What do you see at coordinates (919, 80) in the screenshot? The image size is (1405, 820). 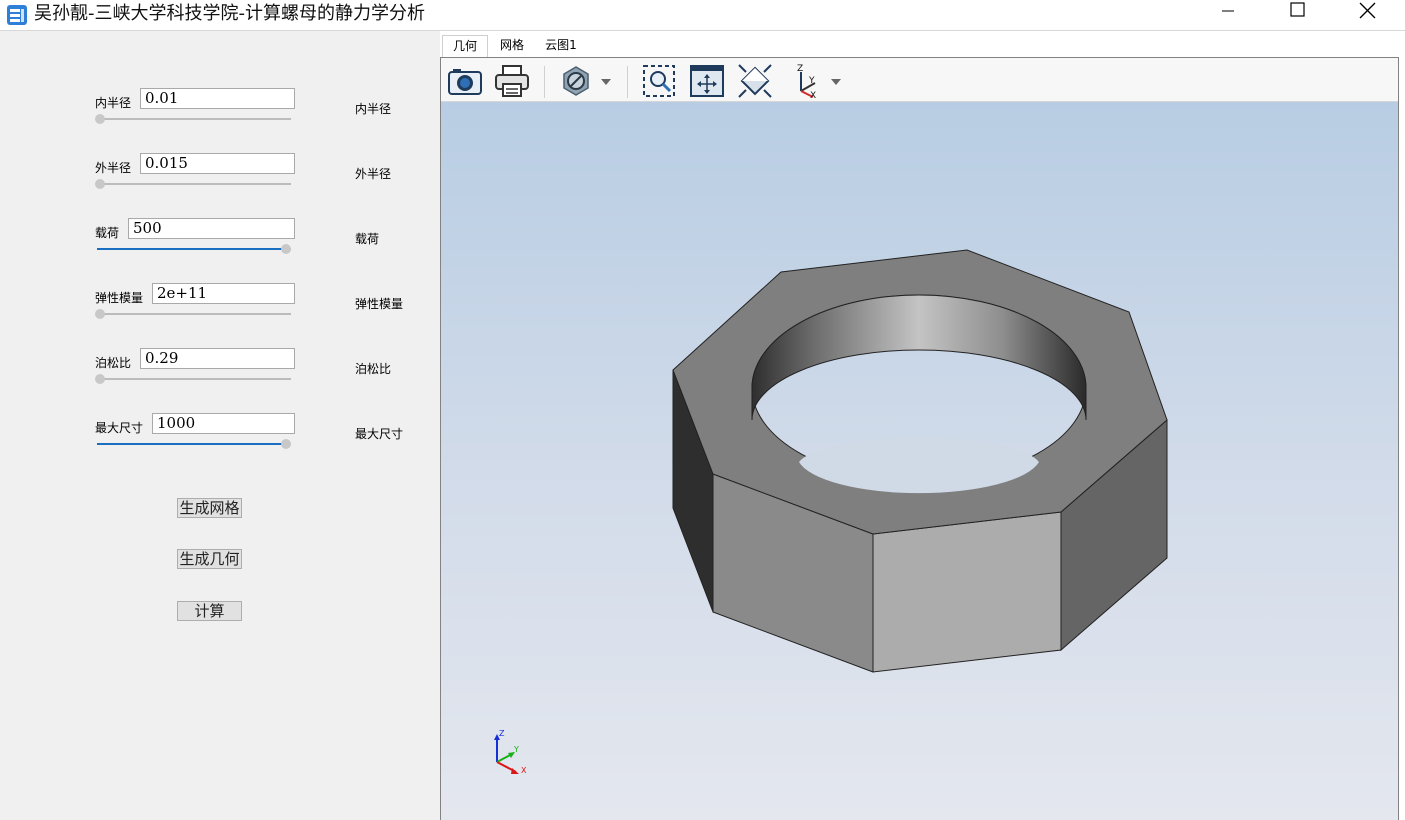 I see `viewer-toolbar: Z Y X` at bounding box center [919, 80].